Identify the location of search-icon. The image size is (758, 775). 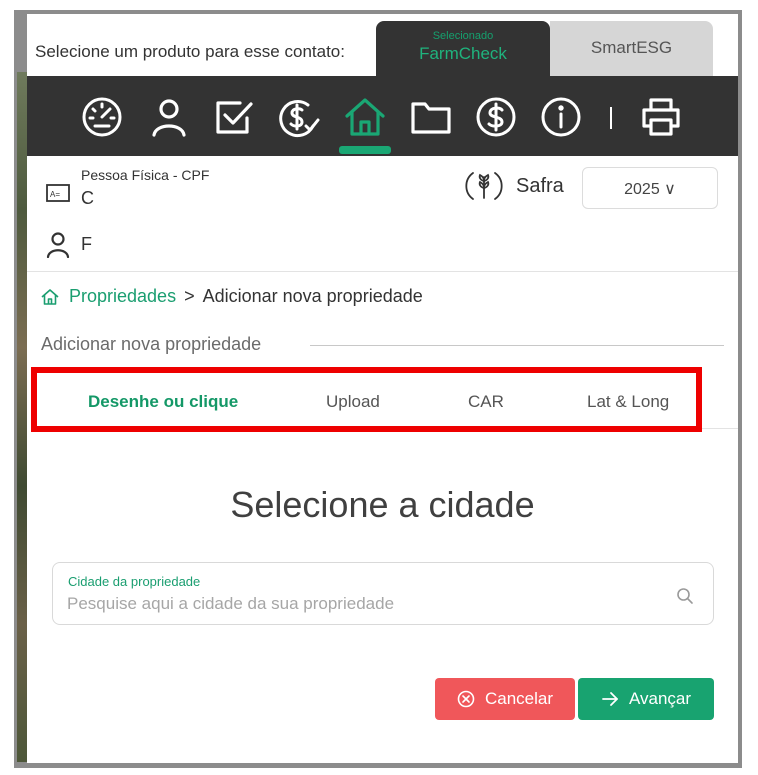
(685, 596).